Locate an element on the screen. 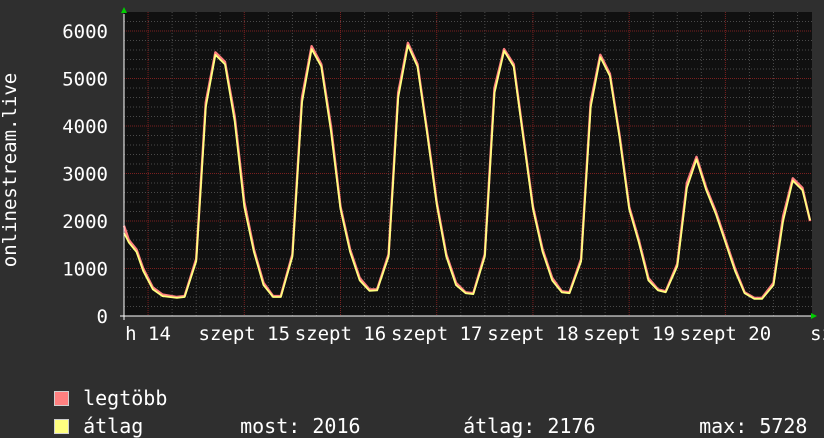  stat-max-label: max: is located at coordinates (723, 426).